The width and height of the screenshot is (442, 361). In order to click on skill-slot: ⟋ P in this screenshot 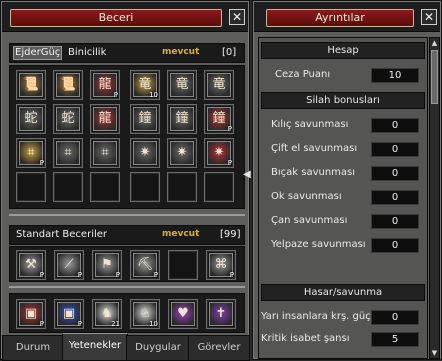, I will do `click(69, 265)`.